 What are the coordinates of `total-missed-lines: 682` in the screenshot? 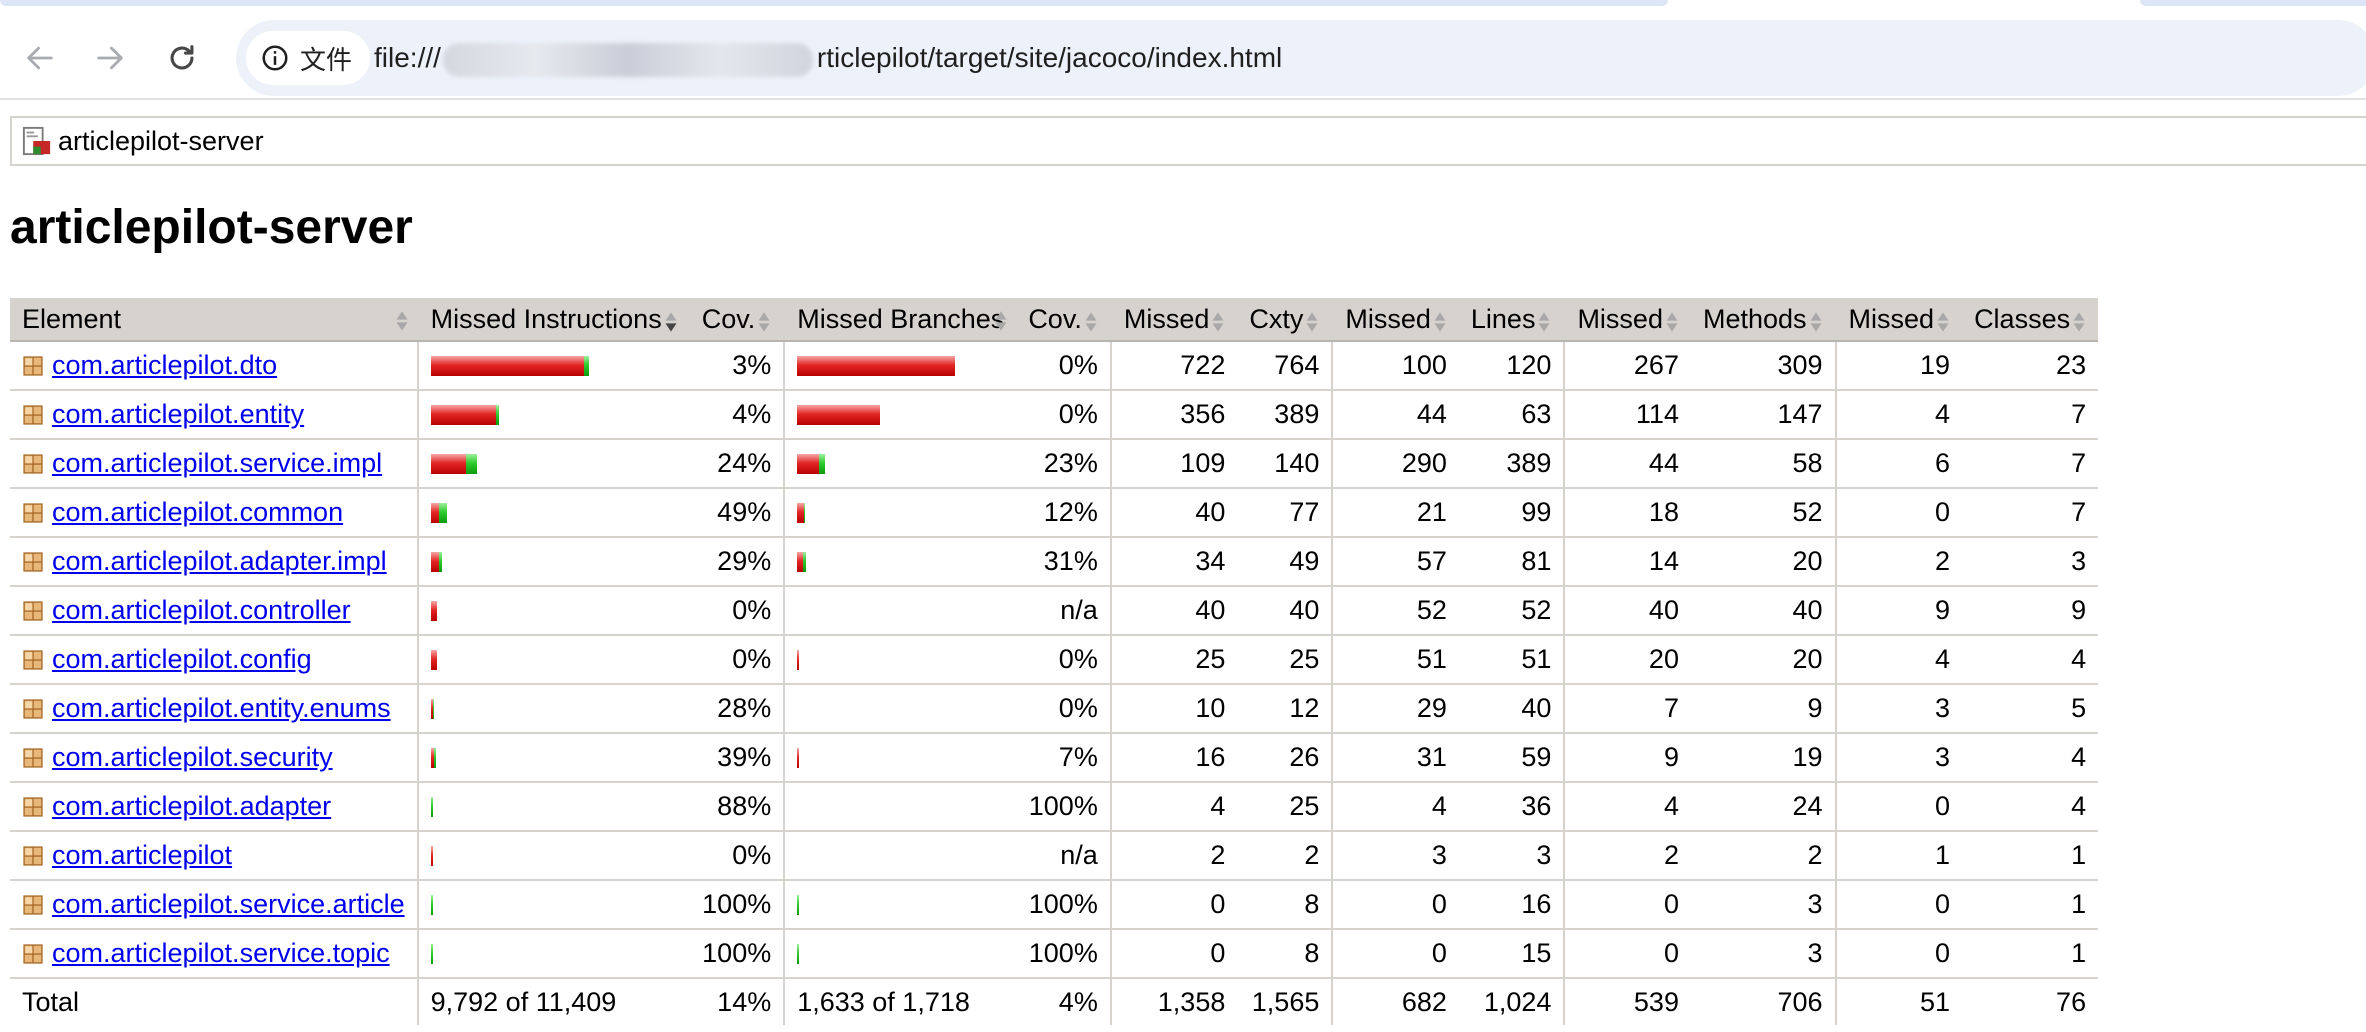 It's located at (1395, 1001).